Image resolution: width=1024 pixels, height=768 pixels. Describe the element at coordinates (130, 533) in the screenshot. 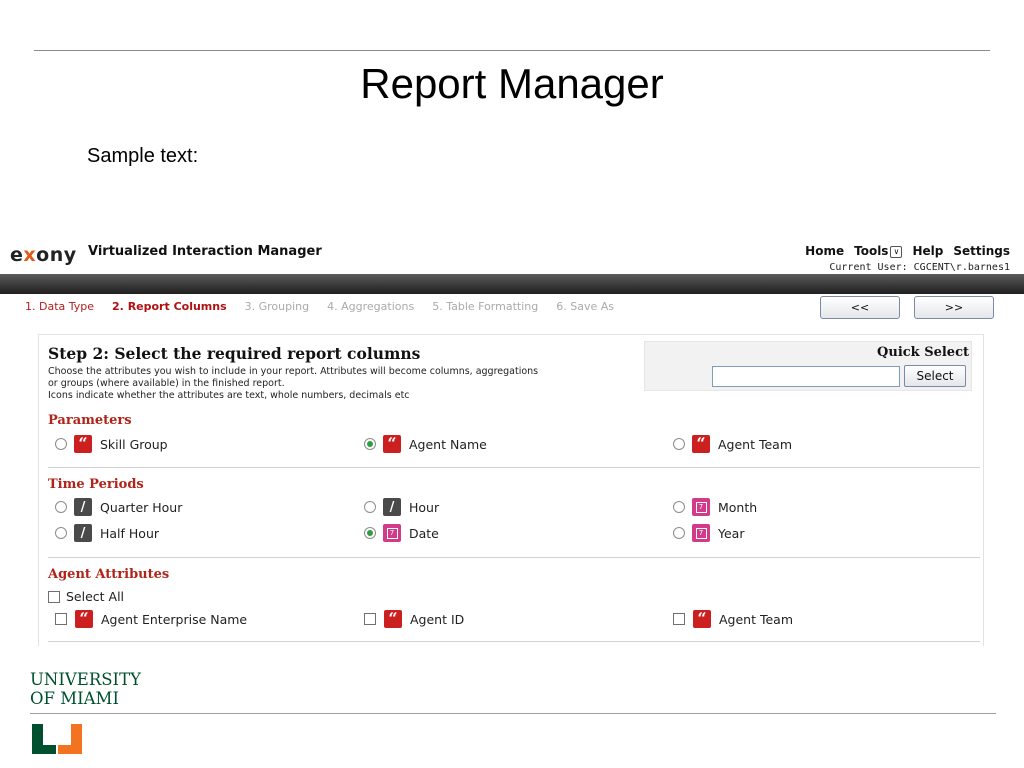

I see `option-label: Half Hour` at that location.